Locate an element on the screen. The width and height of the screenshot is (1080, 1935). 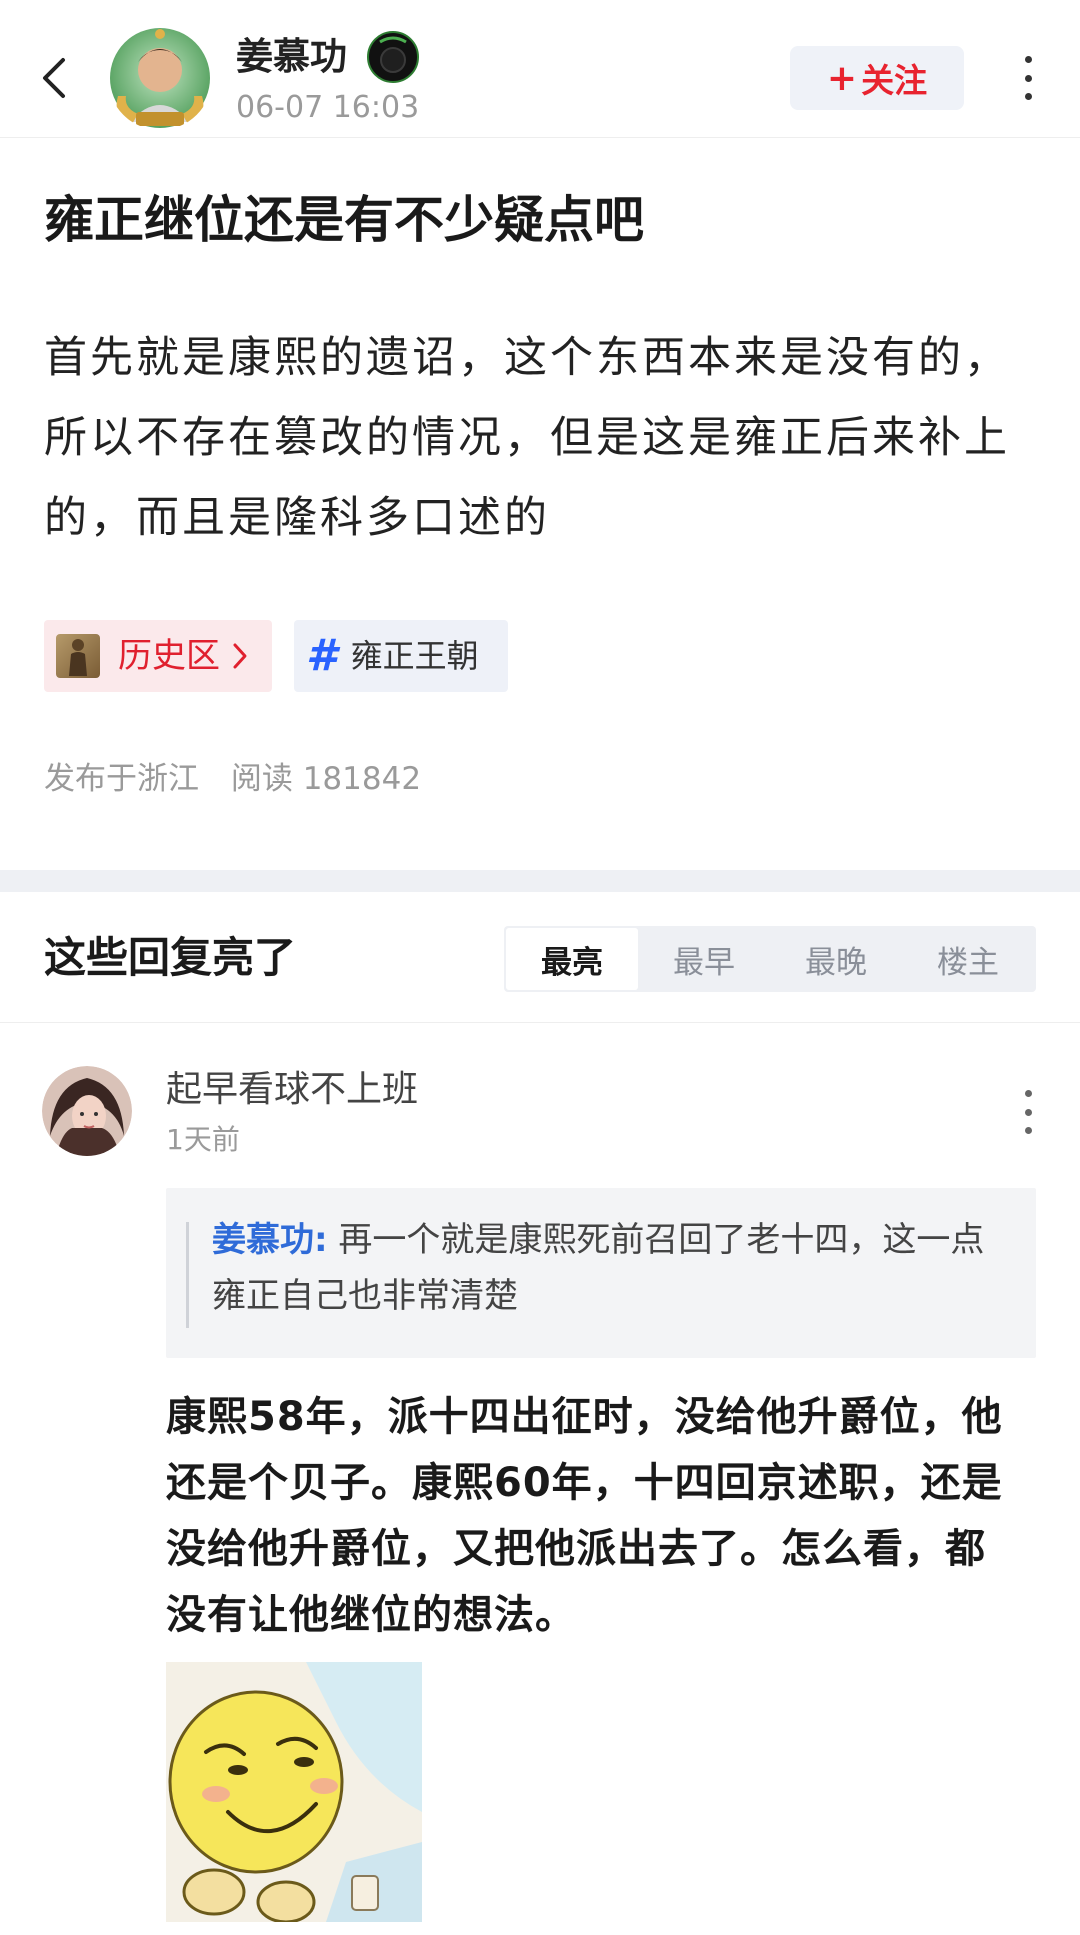
reply-username: 起早看球不上班 is located at coordinates (292, 1090).